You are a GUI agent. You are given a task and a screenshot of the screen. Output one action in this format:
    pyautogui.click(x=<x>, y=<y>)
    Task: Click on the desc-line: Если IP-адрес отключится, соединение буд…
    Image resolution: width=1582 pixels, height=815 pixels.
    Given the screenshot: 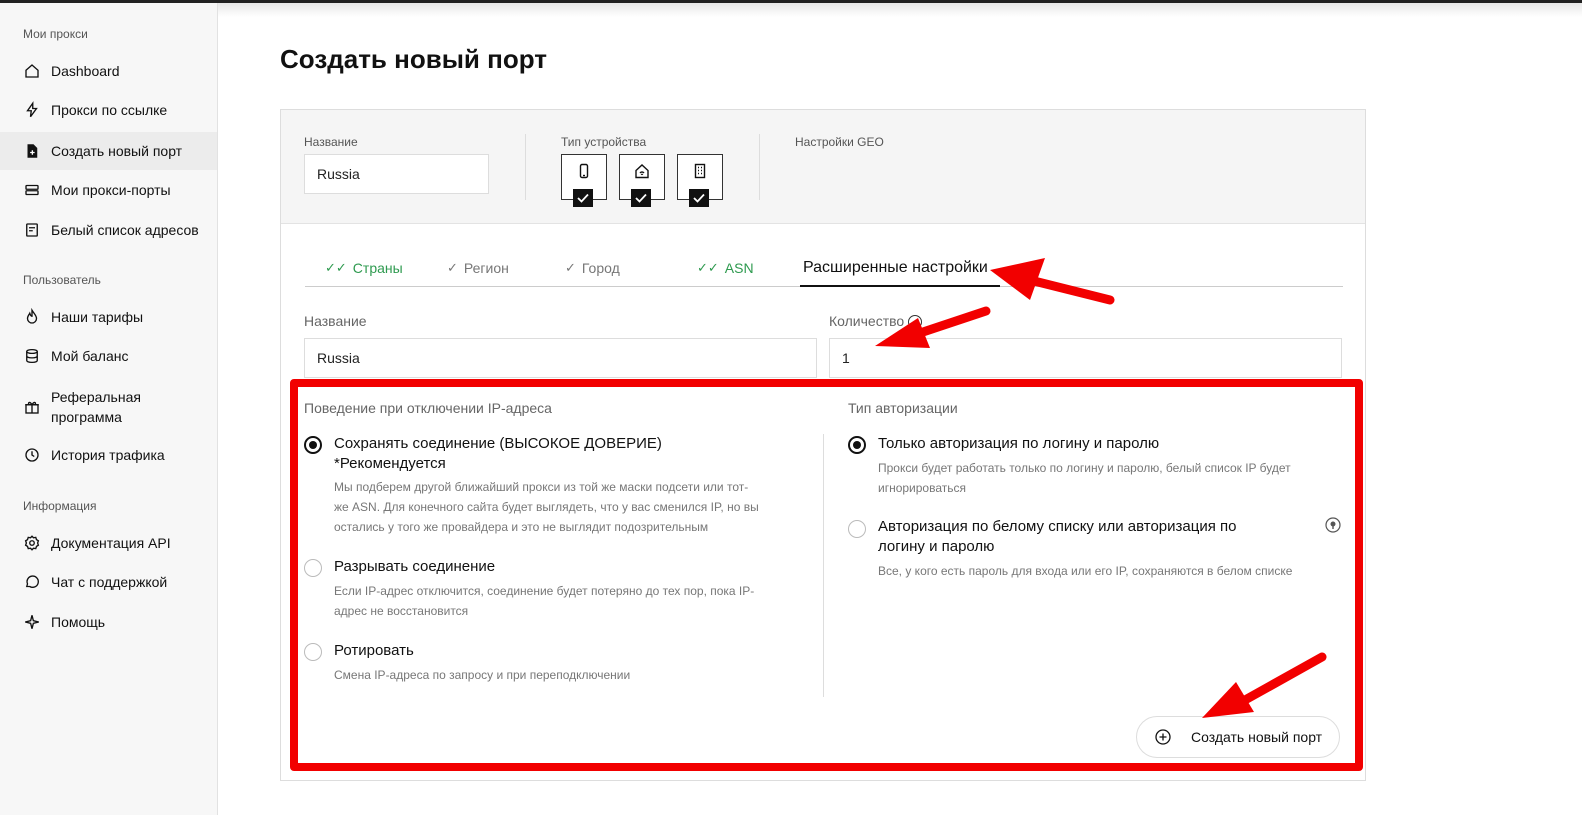 What is the action you would take?
    pyautogui.click(x=544, y=591)
    